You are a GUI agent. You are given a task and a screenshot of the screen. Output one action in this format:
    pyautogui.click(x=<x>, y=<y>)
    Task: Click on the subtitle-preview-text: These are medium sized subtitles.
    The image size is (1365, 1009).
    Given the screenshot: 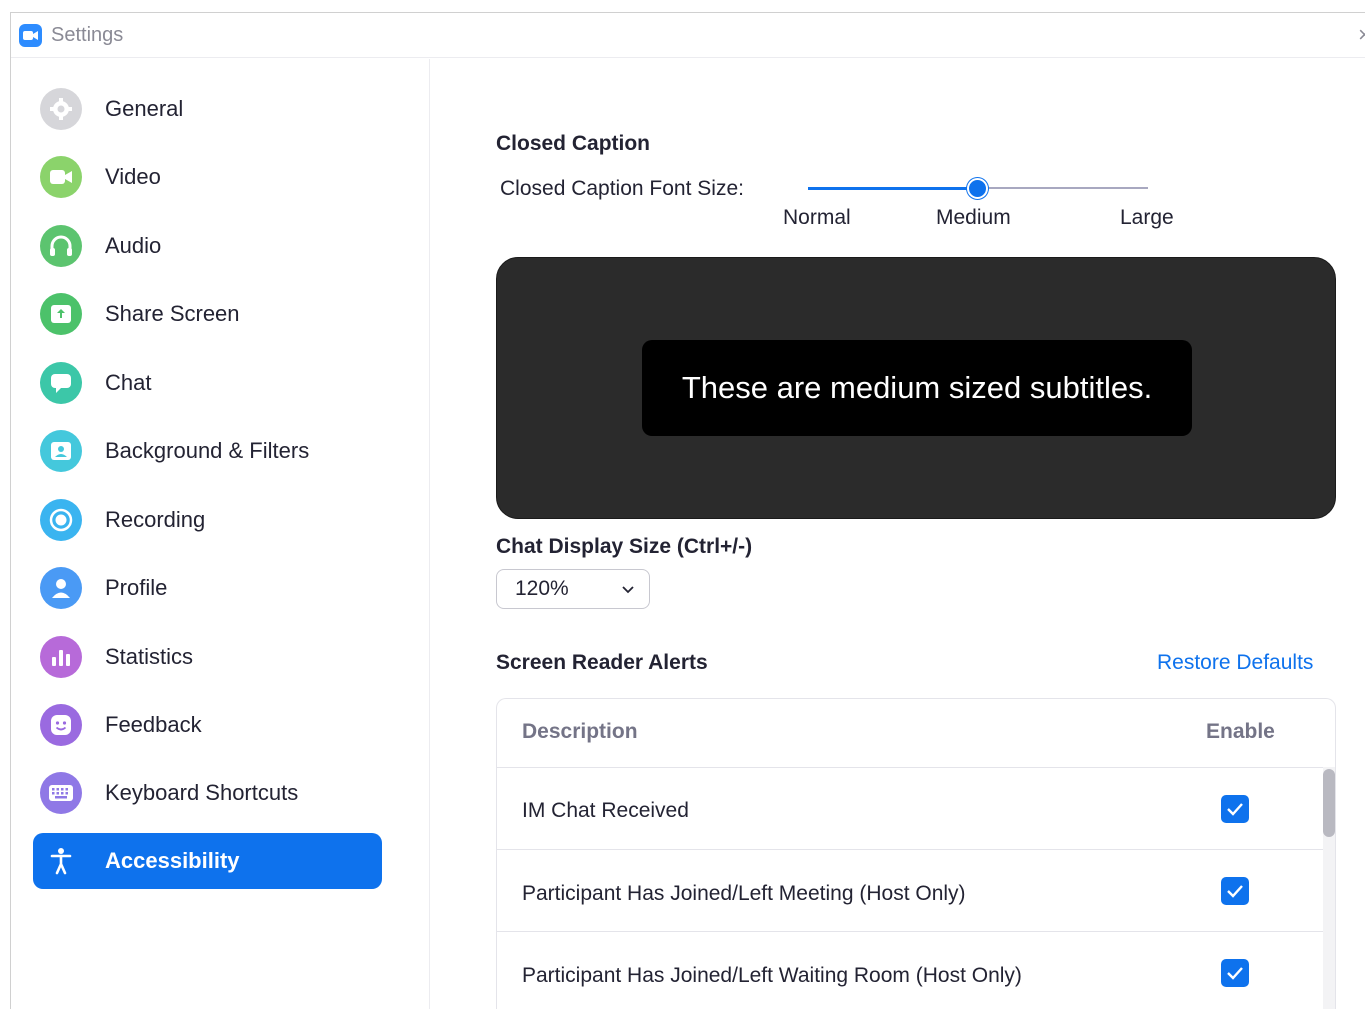 What is the action you would take?
    pyautogui.click(x=917, y=387)
    